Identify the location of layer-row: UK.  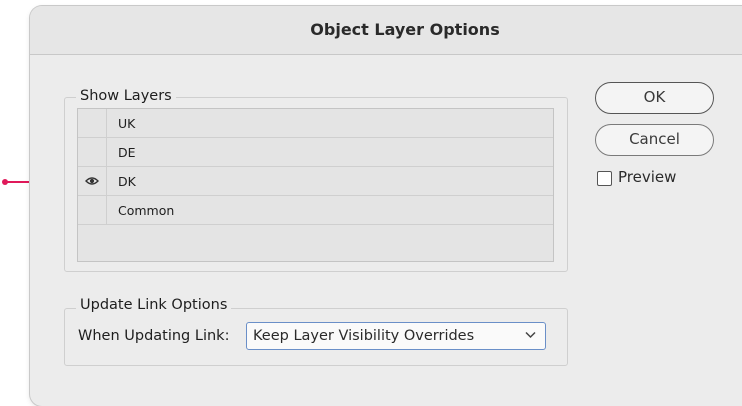
(315, 123).